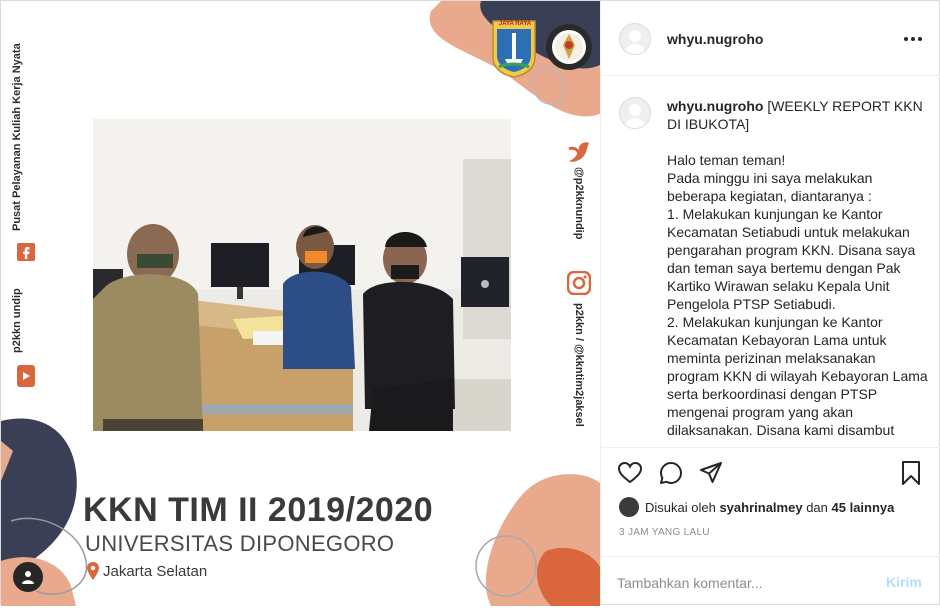 The width and height of the screenshot is (940, 608). Describe the element at coordinates (863, 507) in the screenshot. I see `likes-others-link: 45 lainnya` at that location.